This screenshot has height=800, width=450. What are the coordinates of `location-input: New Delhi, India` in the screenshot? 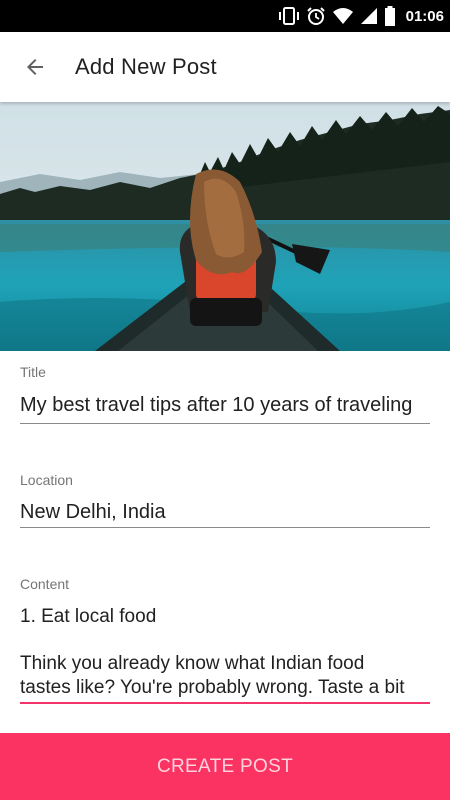 It's located at (225, 514).